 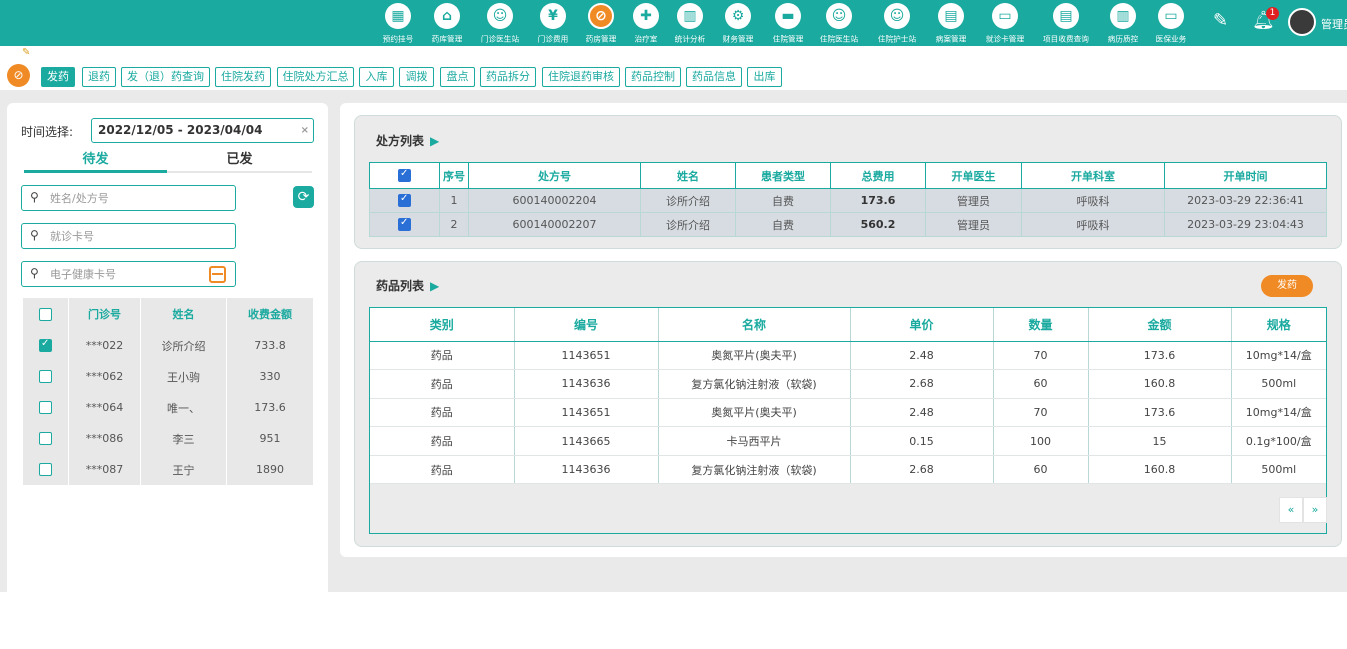 I want to click on nav-item: ▭ 医保业务, so click(x=1171, y=24).